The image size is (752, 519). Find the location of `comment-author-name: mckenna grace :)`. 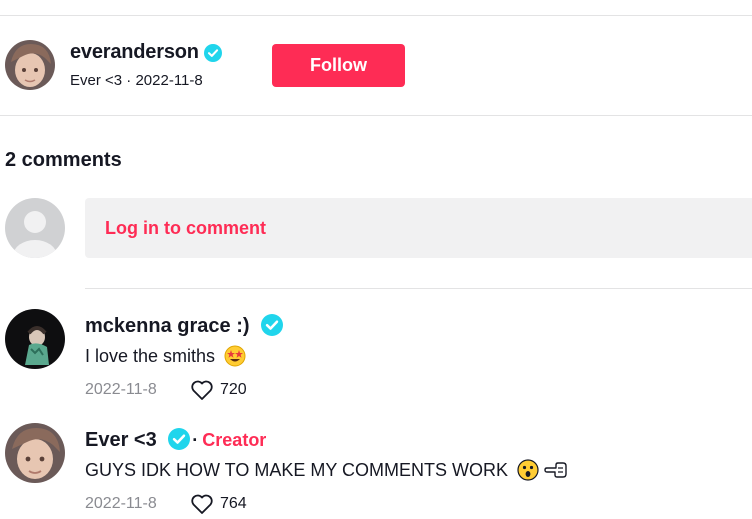

comment-author-name: mckenna grace :) is located at coordinates (167, 326).